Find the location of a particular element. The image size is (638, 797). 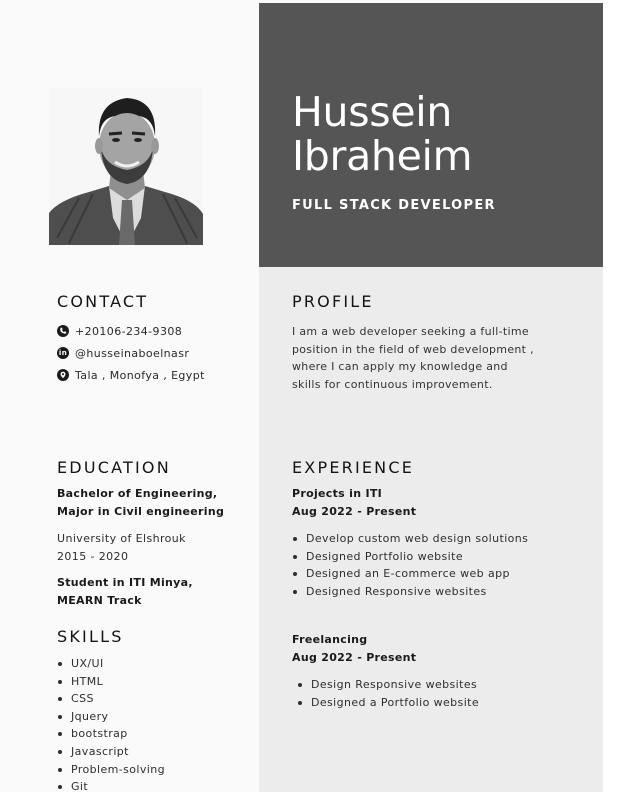

job-title-2: Freelancing is located at coordinates (330, 639).